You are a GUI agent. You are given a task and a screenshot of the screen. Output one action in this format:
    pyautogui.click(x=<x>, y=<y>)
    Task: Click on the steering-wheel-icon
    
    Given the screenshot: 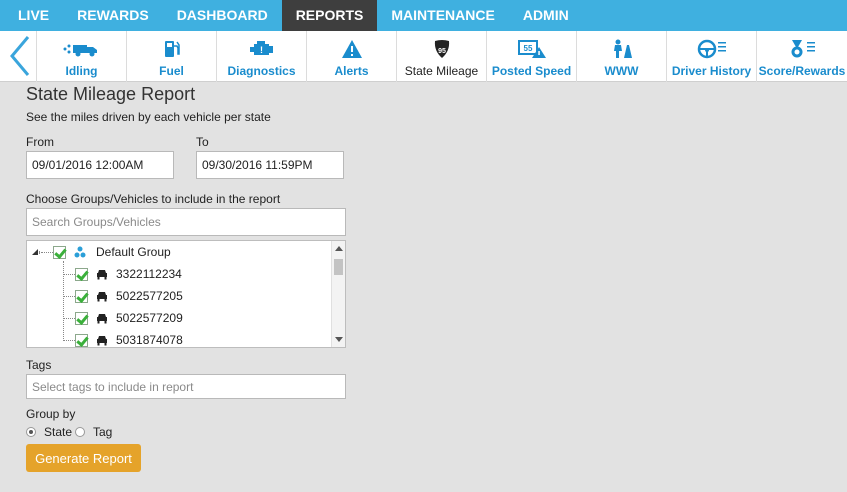 What is the action you would take?
    pyautogui.click(x=711, y=49)
    